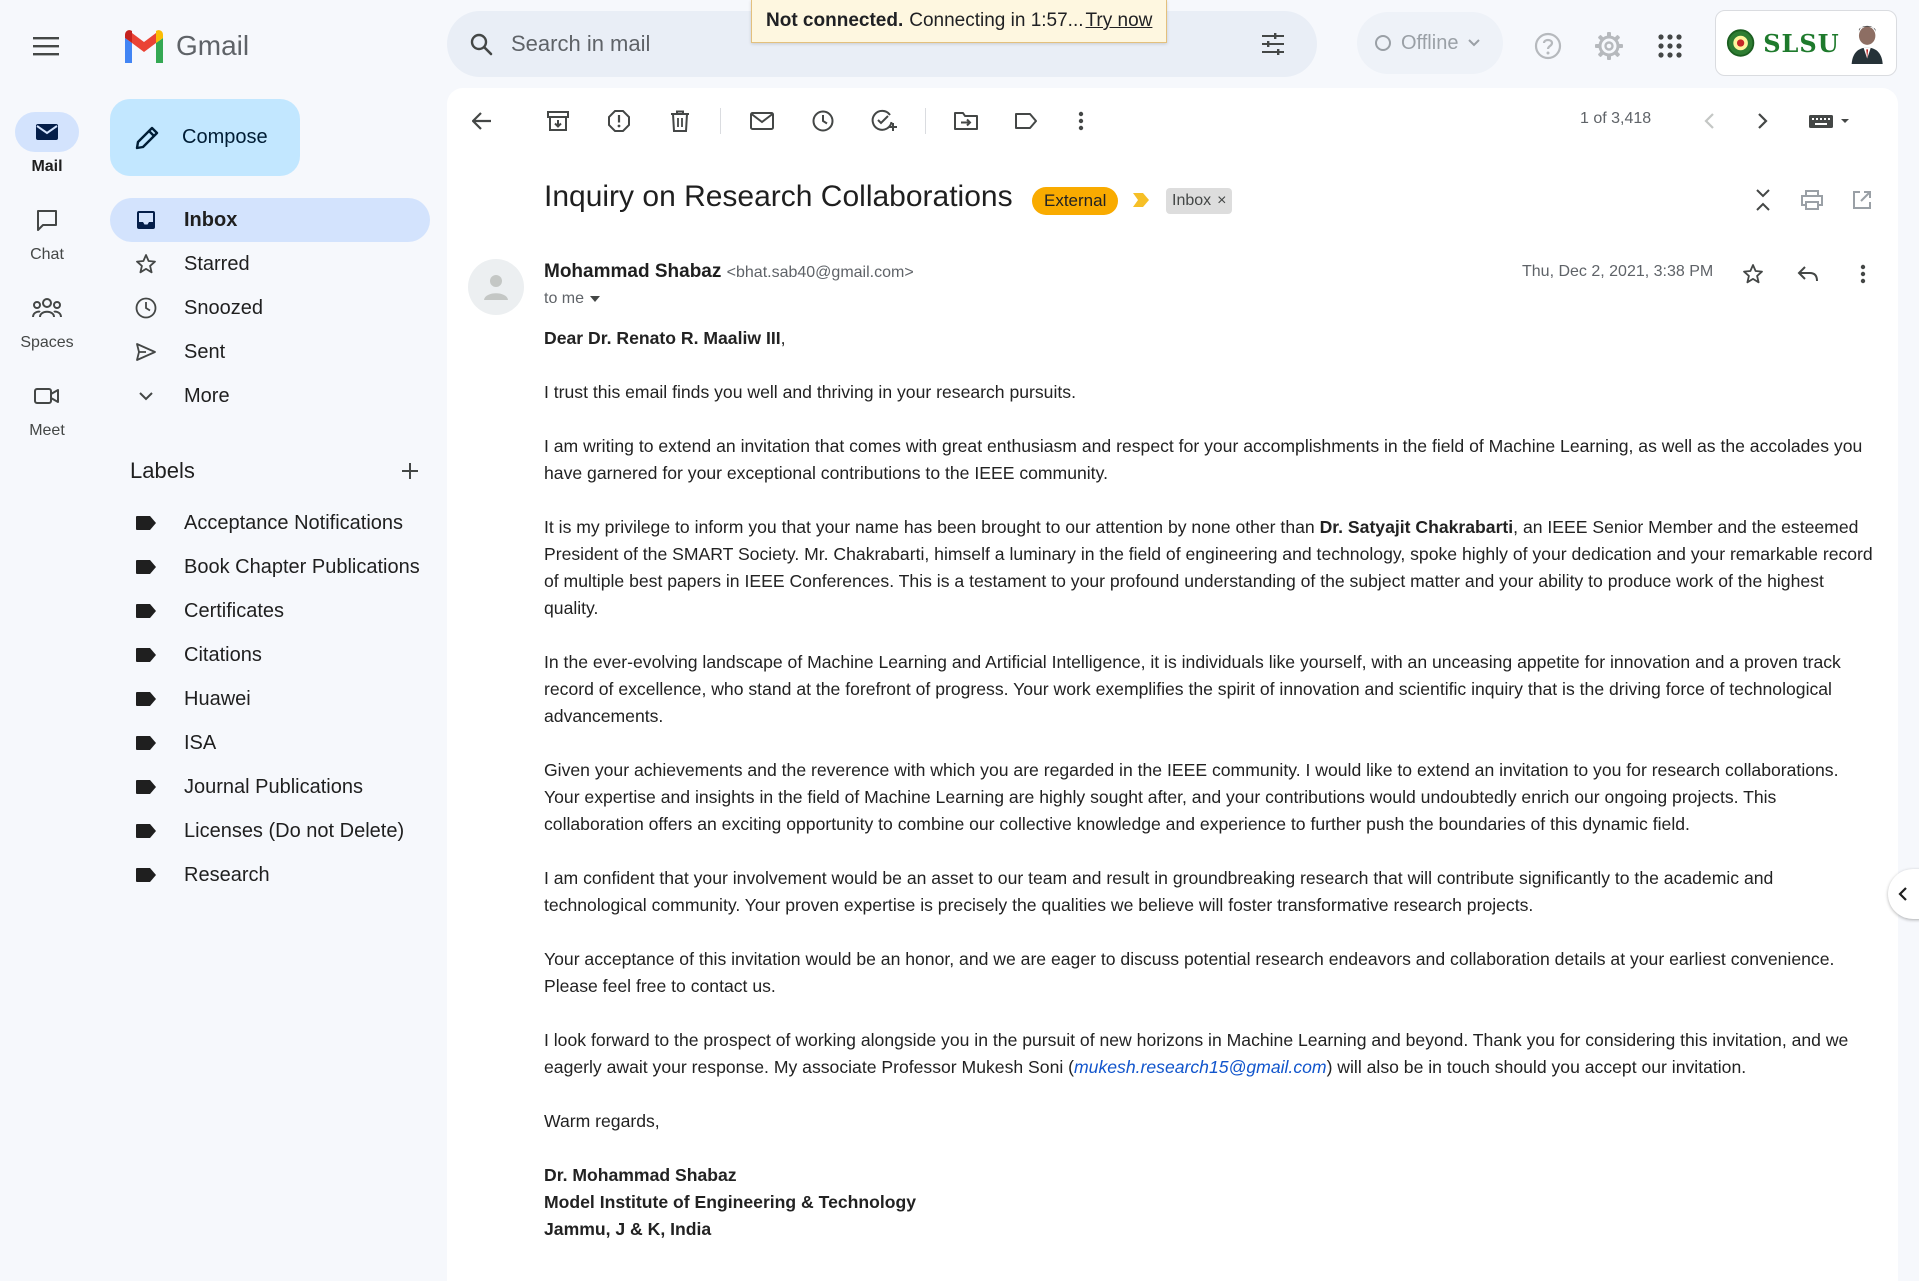 This screenshot has height=1281, width=1919. Describe the element at coordinates (211, 219) in the screenshot. I see `nav-label-inbox: Inbox` at that location.